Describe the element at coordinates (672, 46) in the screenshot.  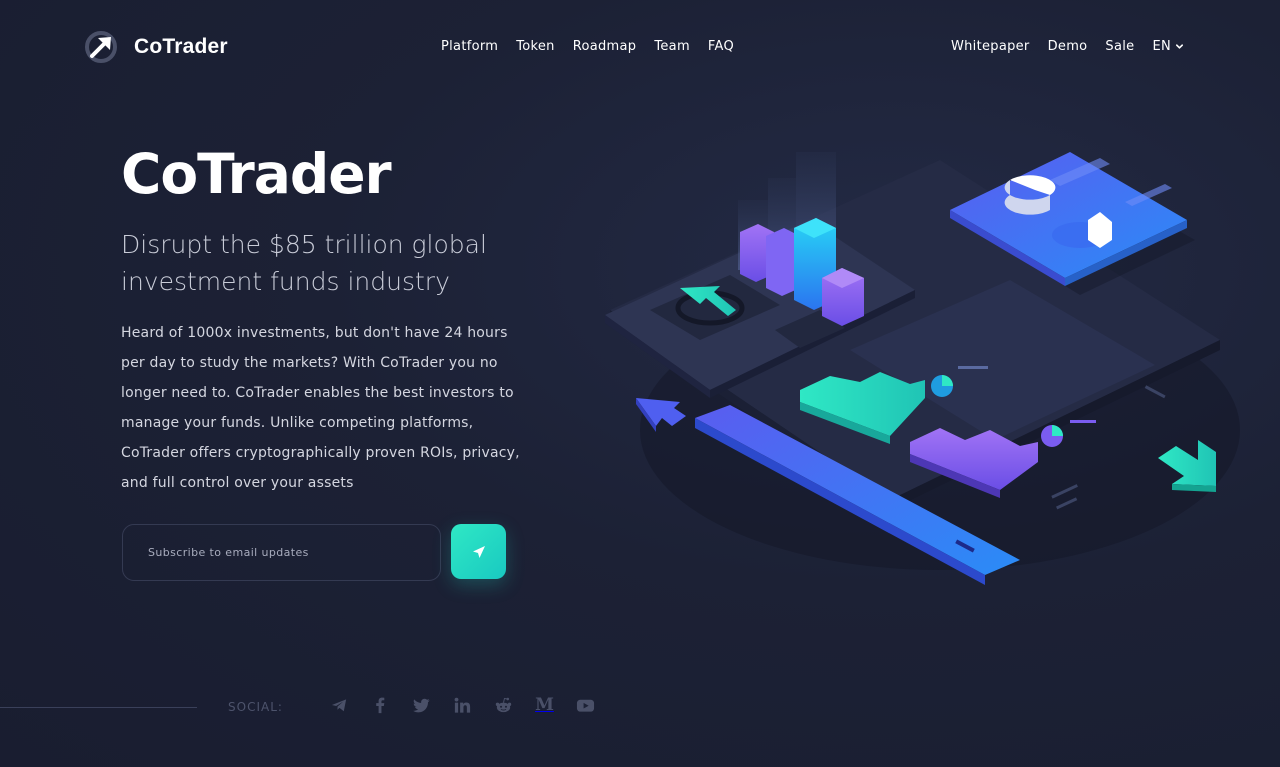
I see `nav-team: Team` at that location.